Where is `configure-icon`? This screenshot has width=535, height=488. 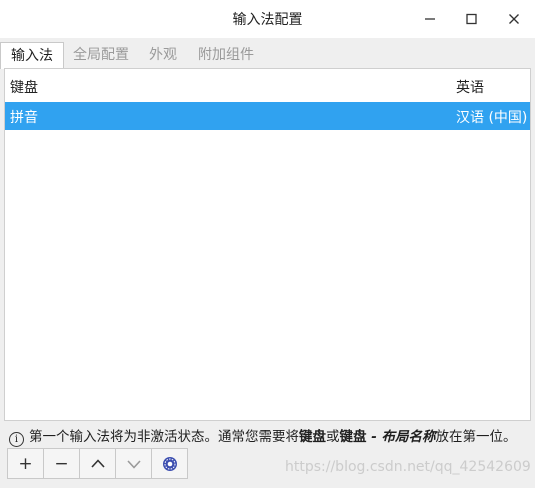
configure-icon is located at coordinates (169, 463).